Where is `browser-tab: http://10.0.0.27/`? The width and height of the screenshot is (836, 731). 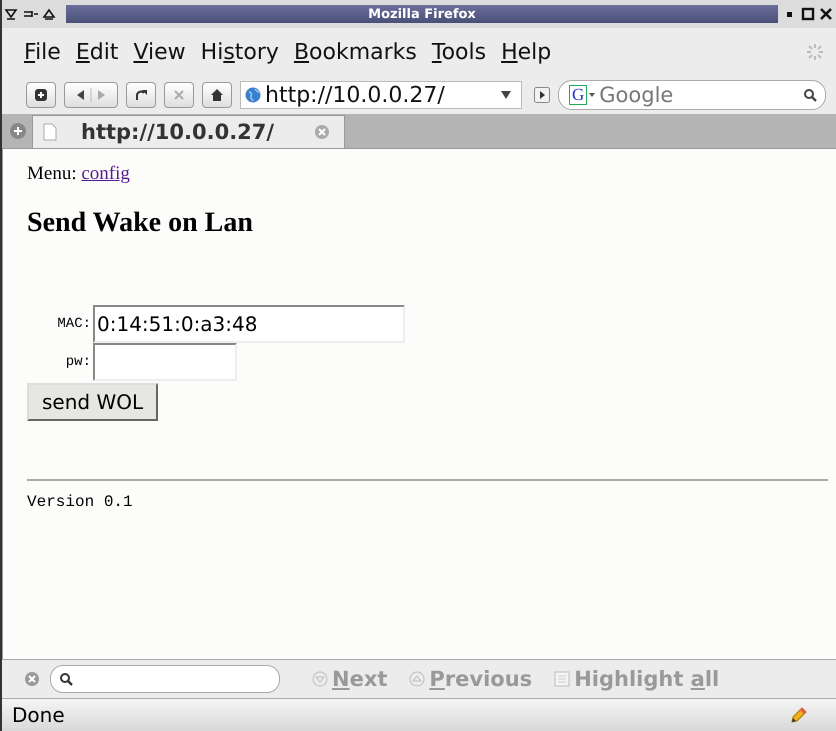
browser-tab: http://10.0.0.27/ is located at coordinates (189, 131).